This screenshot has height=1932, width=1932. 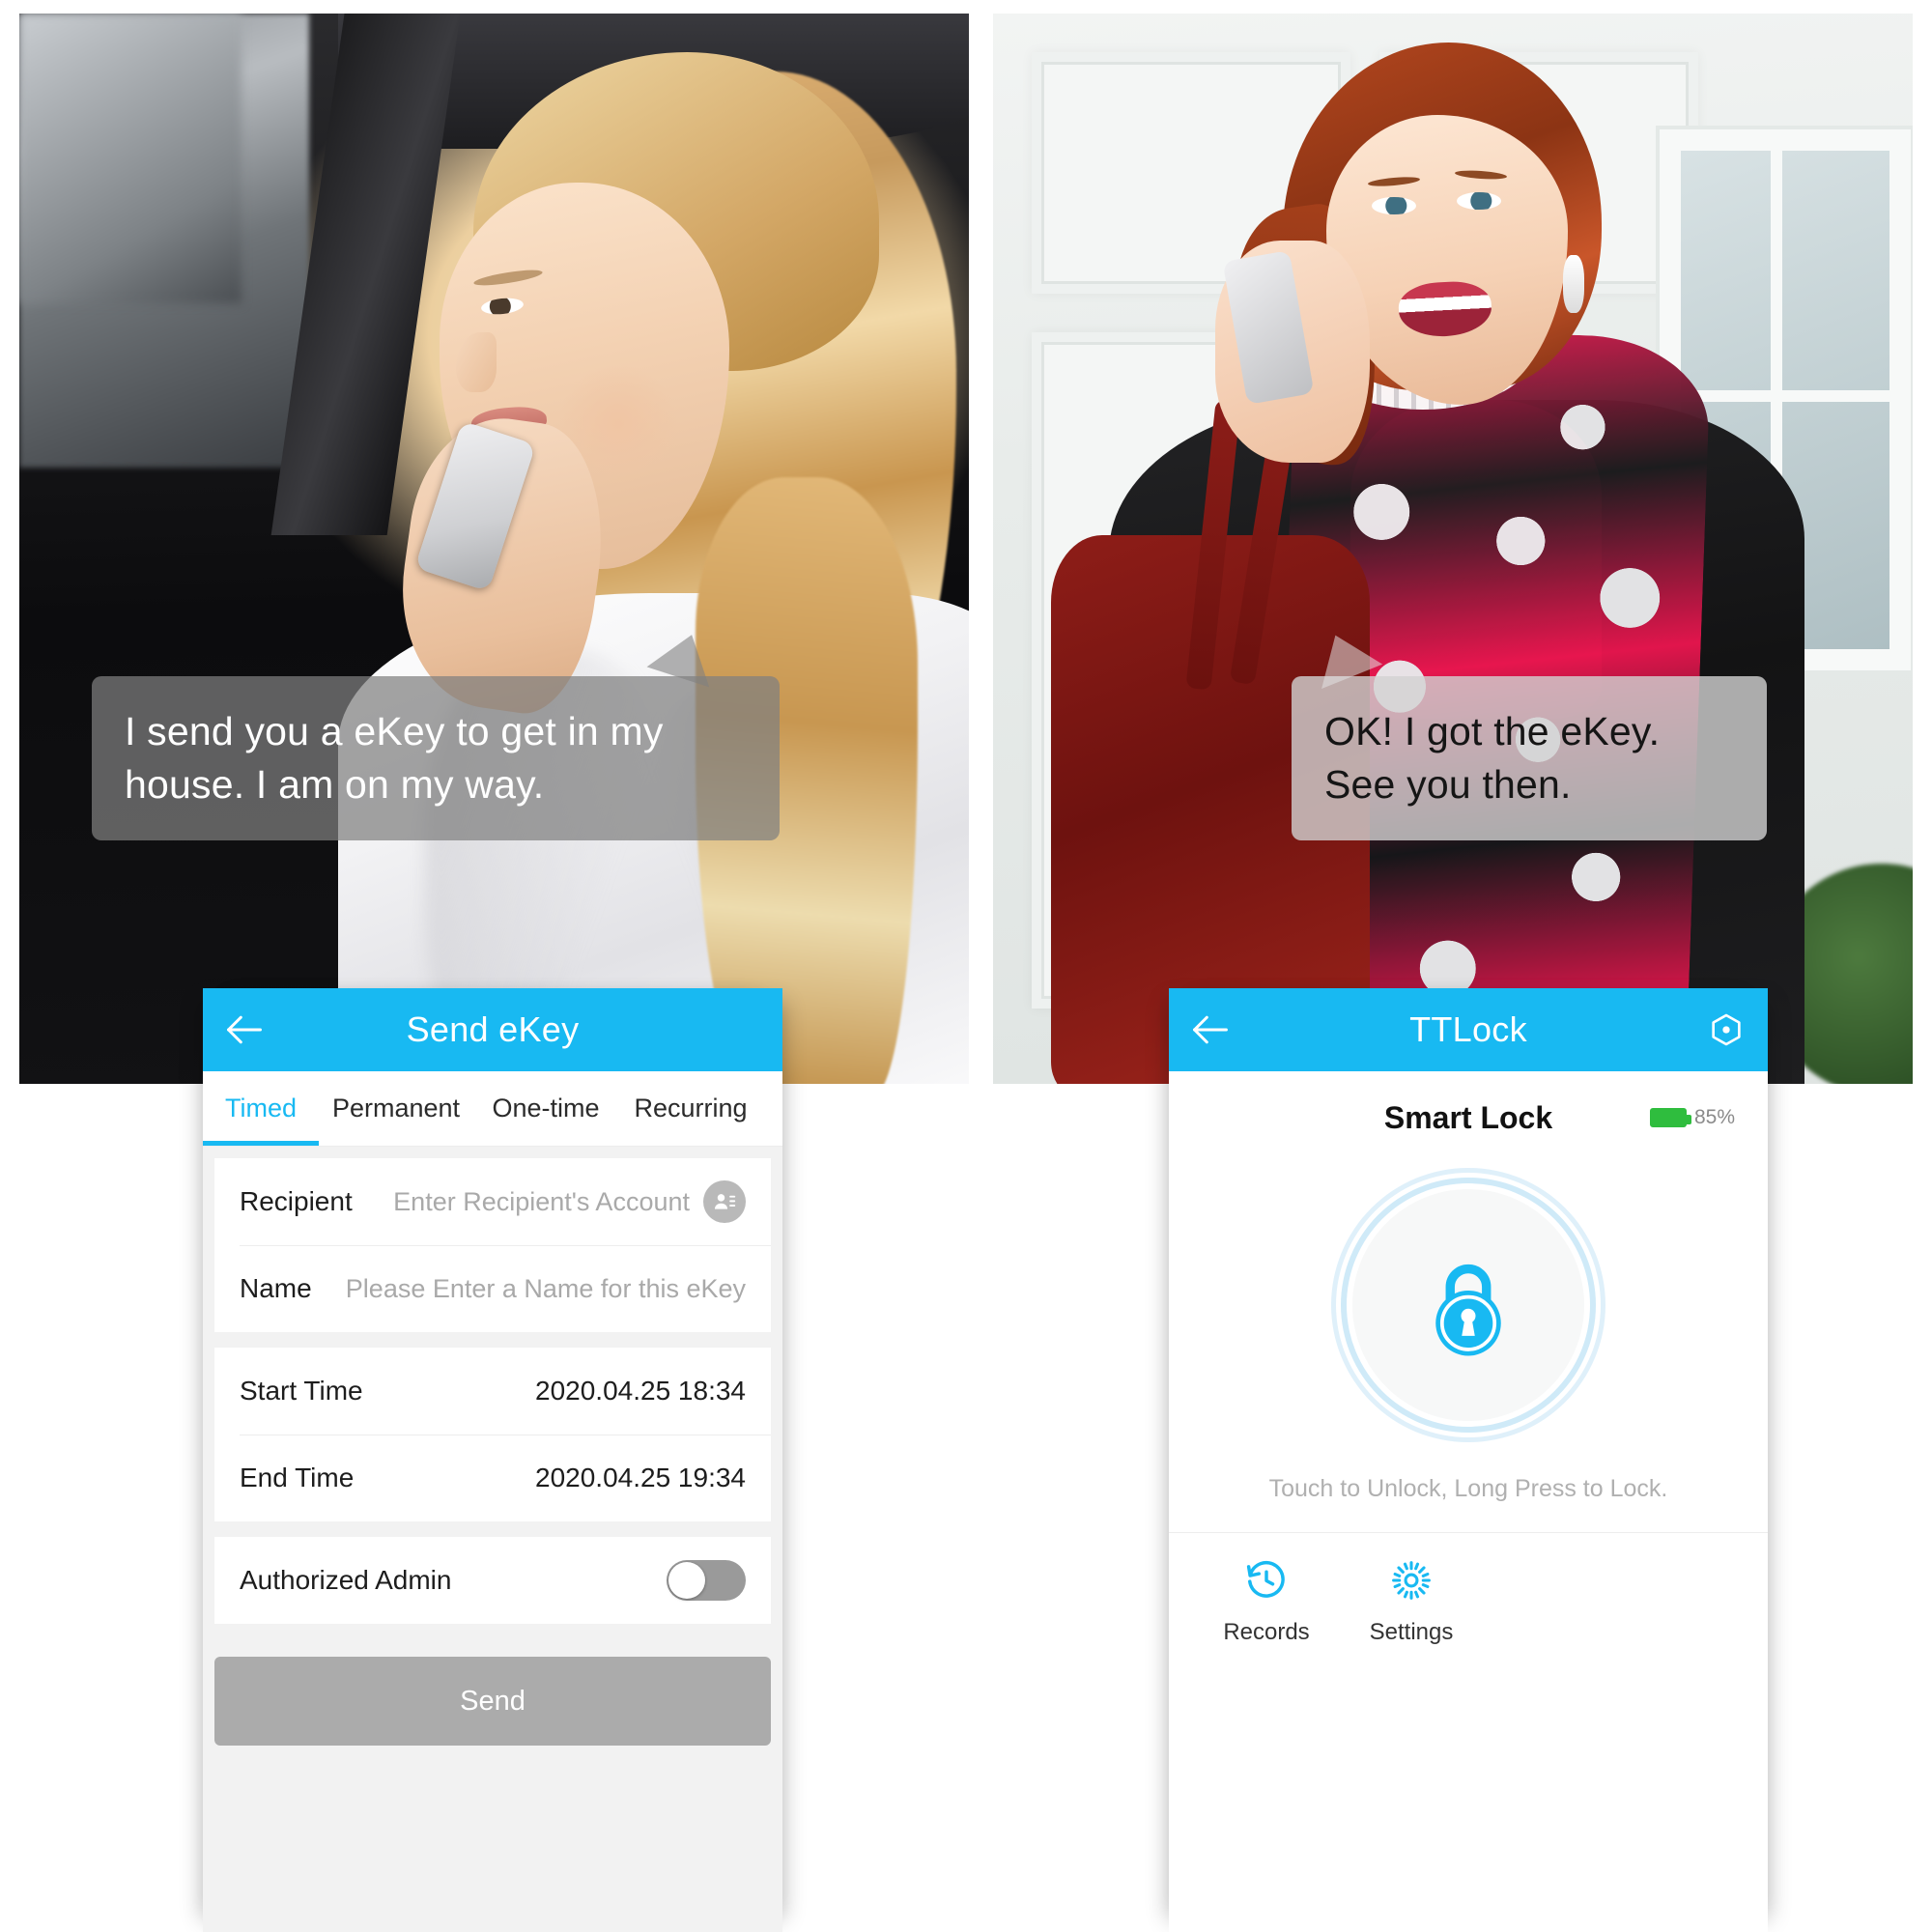 What do you see at coordinates (1573, 284) in the screenshot?
I see `woman-earring` at bounding box center [1573, 284].